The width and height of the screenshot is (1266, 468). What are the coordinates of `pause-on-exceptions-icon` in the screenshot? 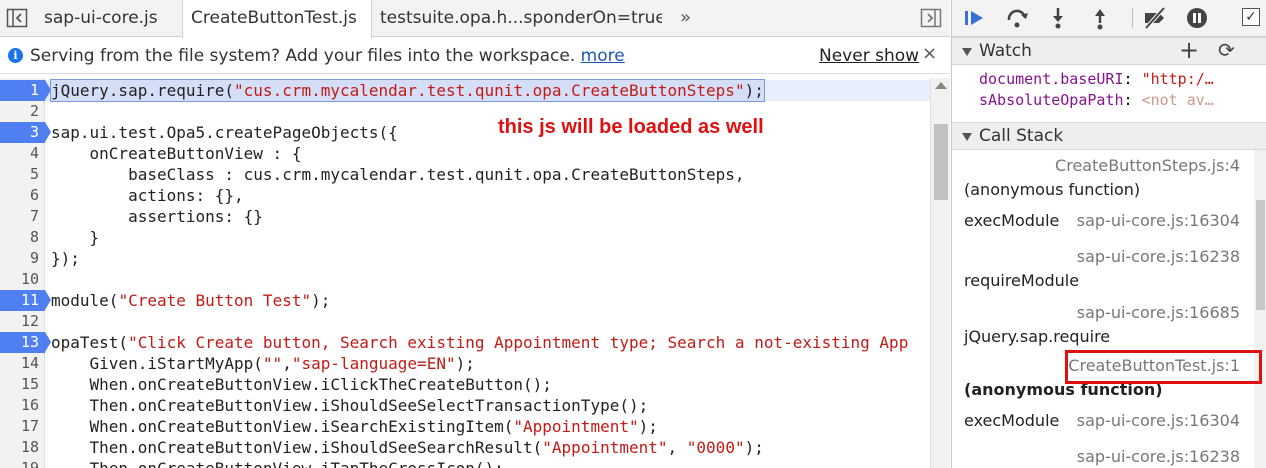 It's located at (1197, 18).